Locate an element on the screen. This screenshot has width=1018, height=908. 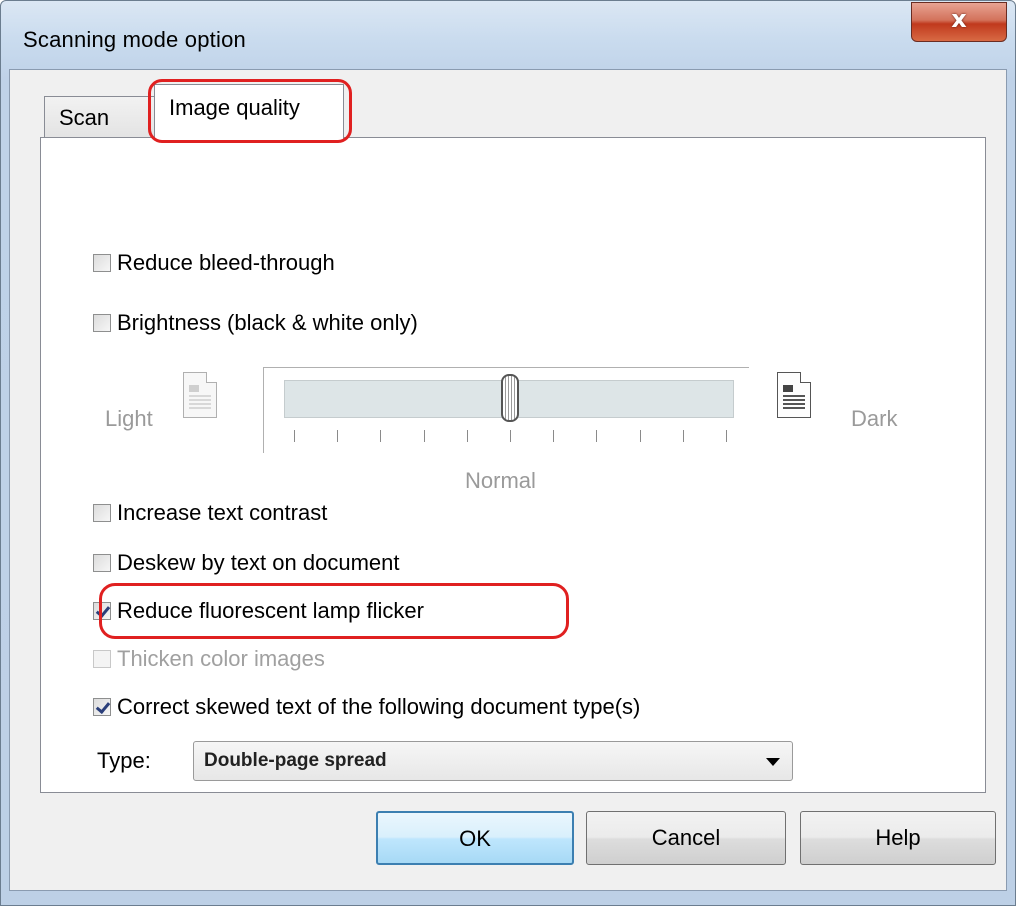
option-brightness: Brightness (black & white only) is located at coordinates (255, 323).